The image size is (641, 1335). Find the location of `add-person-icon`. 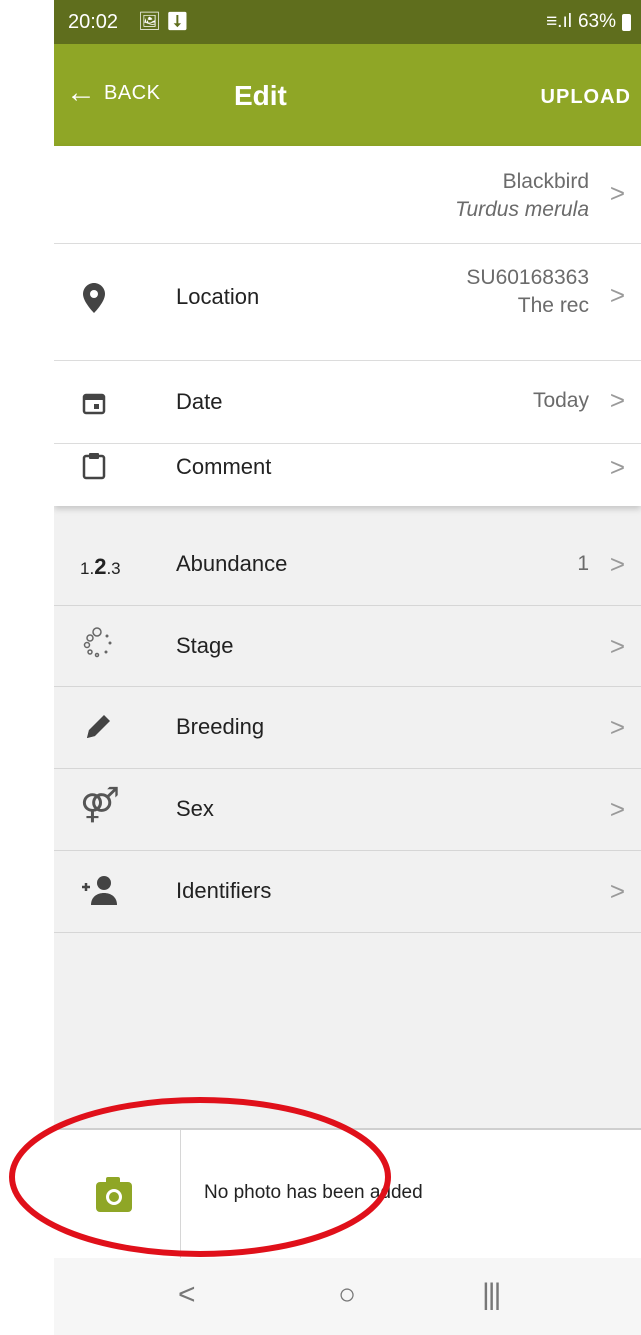

add-person-icon is located at coordinates (100, 892).